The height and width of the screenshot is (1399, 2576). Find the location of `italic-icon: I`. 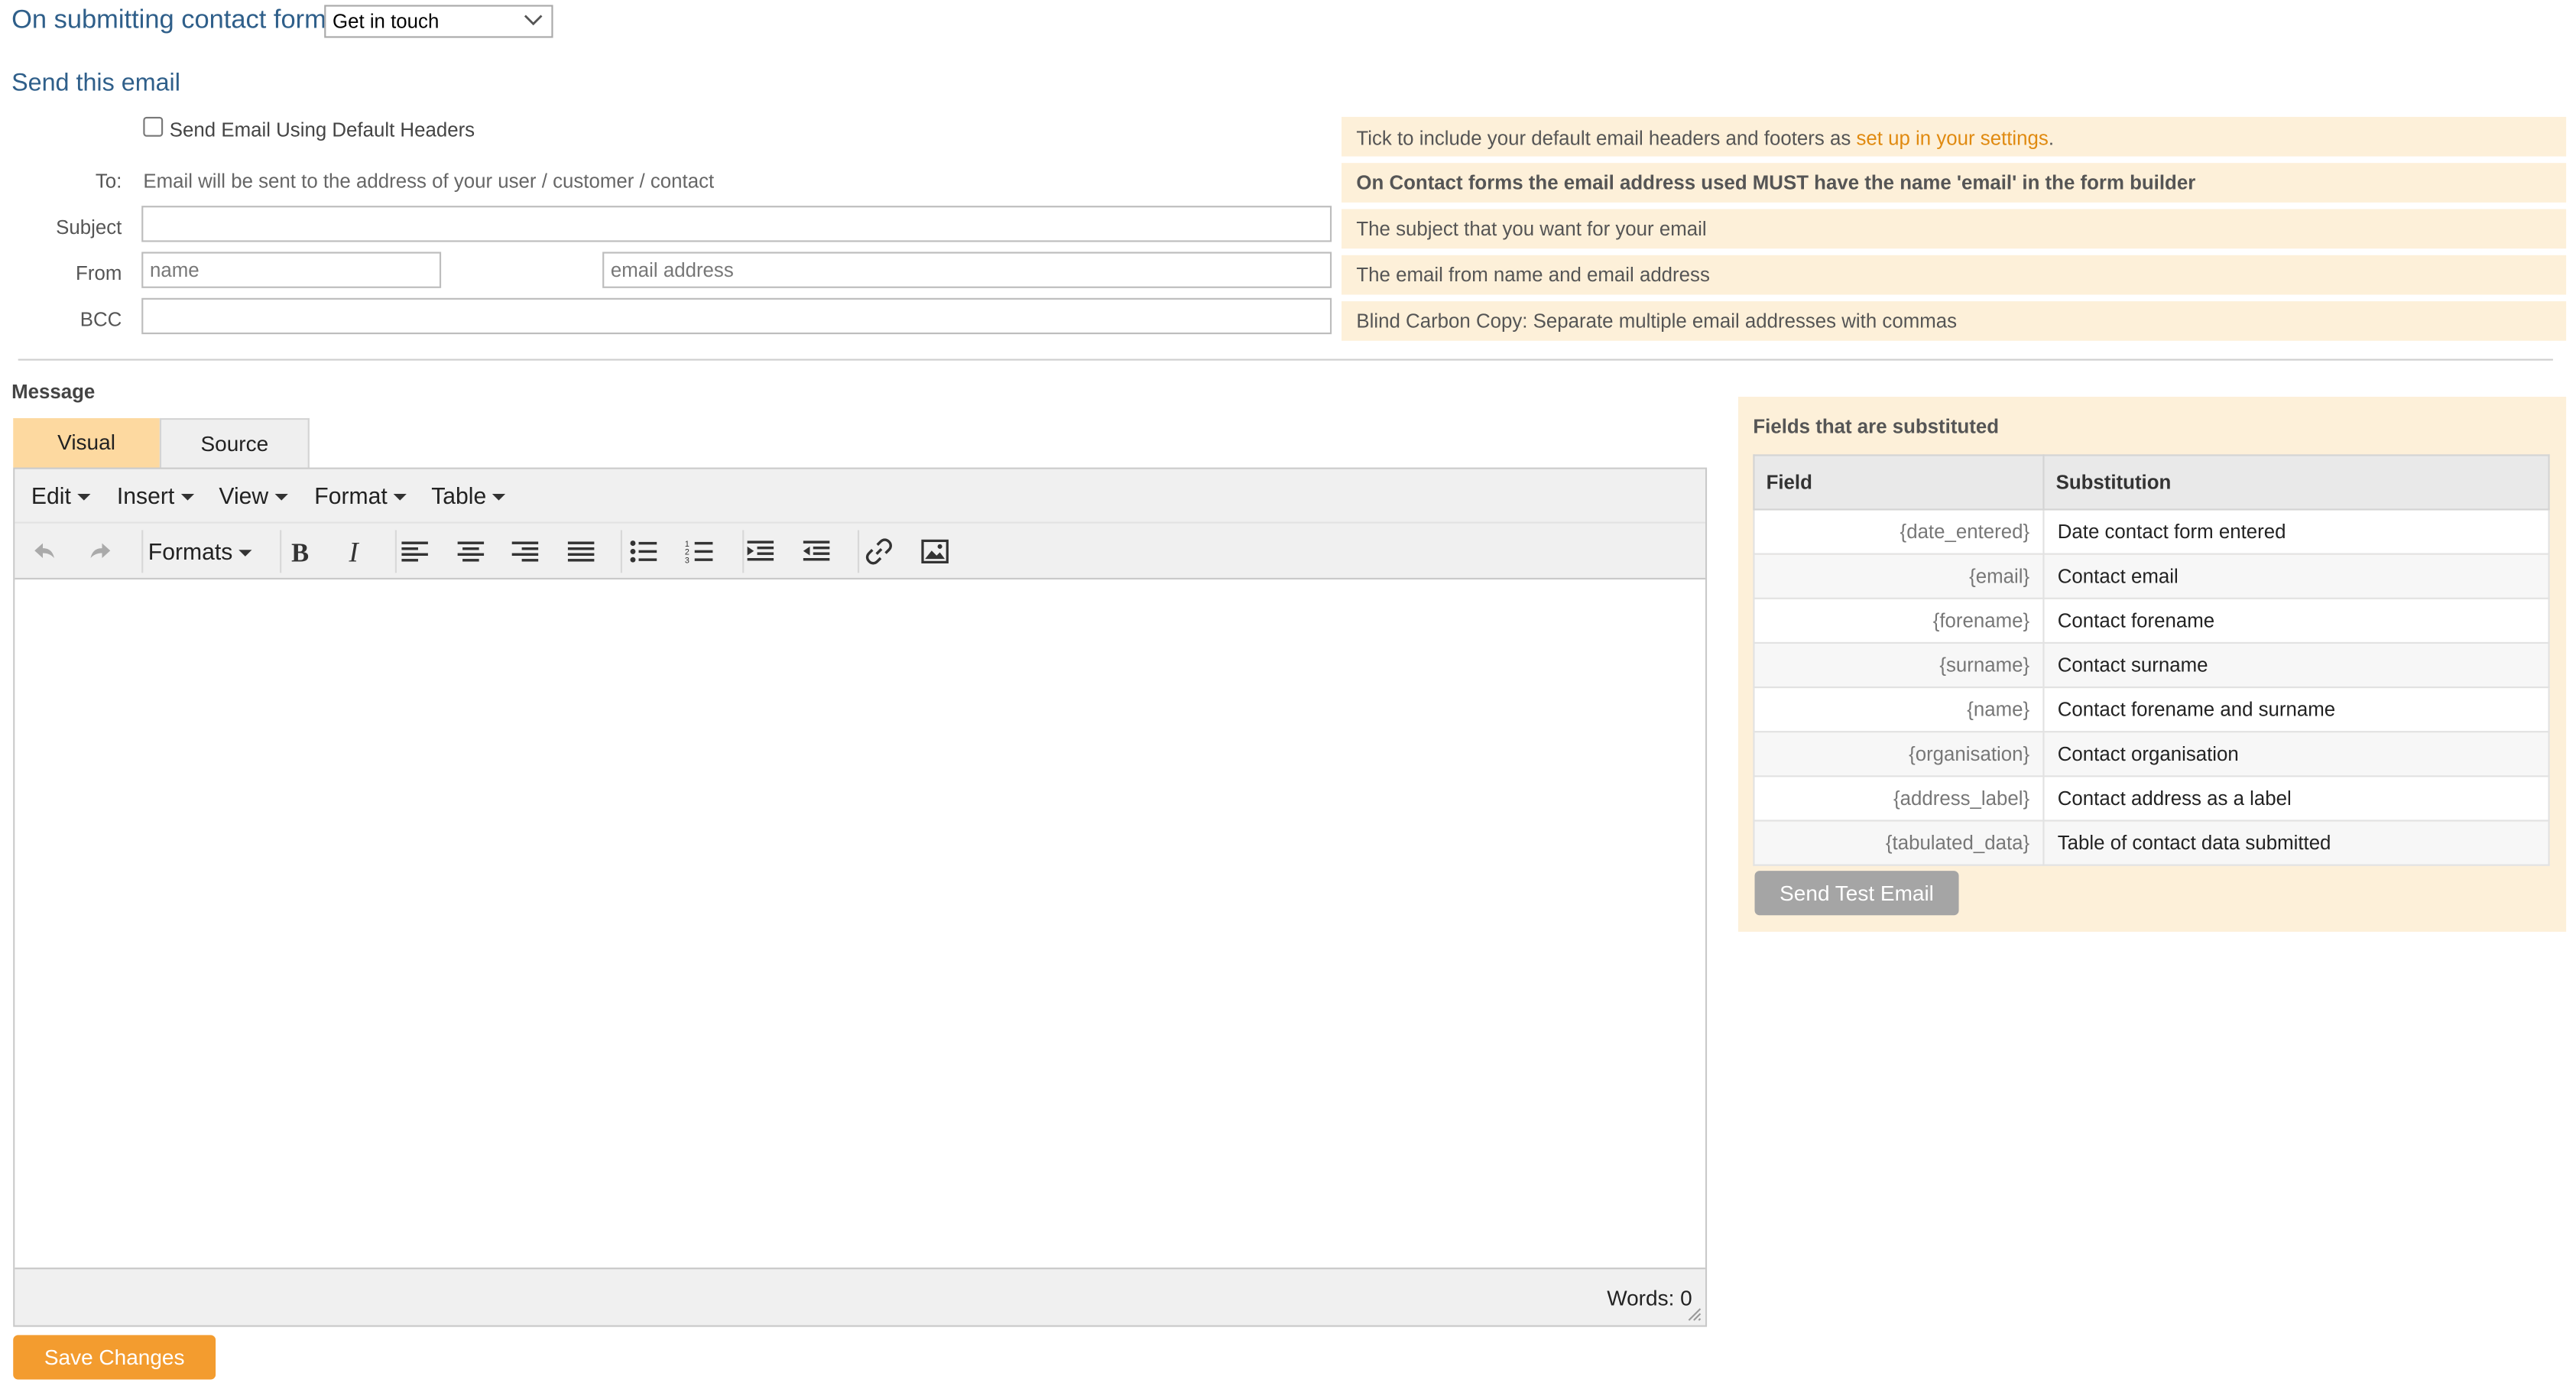

italic-icon: I is located at coordinates (355, 551).